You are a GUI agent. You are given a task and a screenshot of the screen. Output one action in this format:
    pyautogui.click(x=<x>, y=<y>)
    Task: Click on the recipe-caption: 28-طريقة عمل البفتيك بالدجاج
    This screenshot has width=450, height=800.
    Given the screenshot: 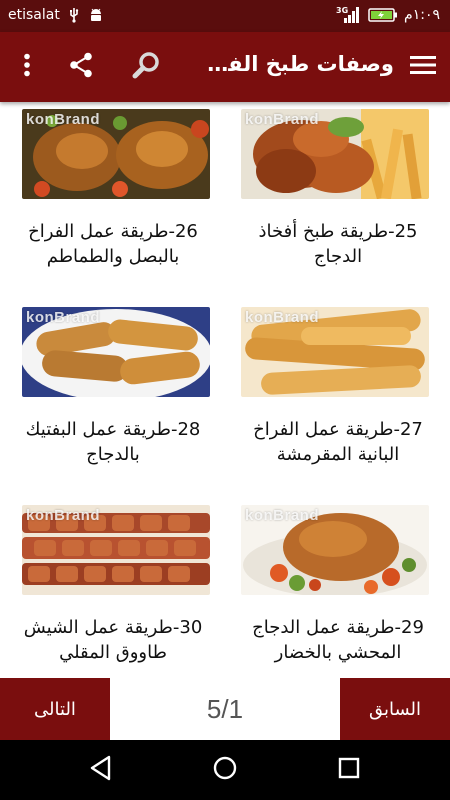 What is the action you would take?
    pyautogui.click(x=113, y=442)
    